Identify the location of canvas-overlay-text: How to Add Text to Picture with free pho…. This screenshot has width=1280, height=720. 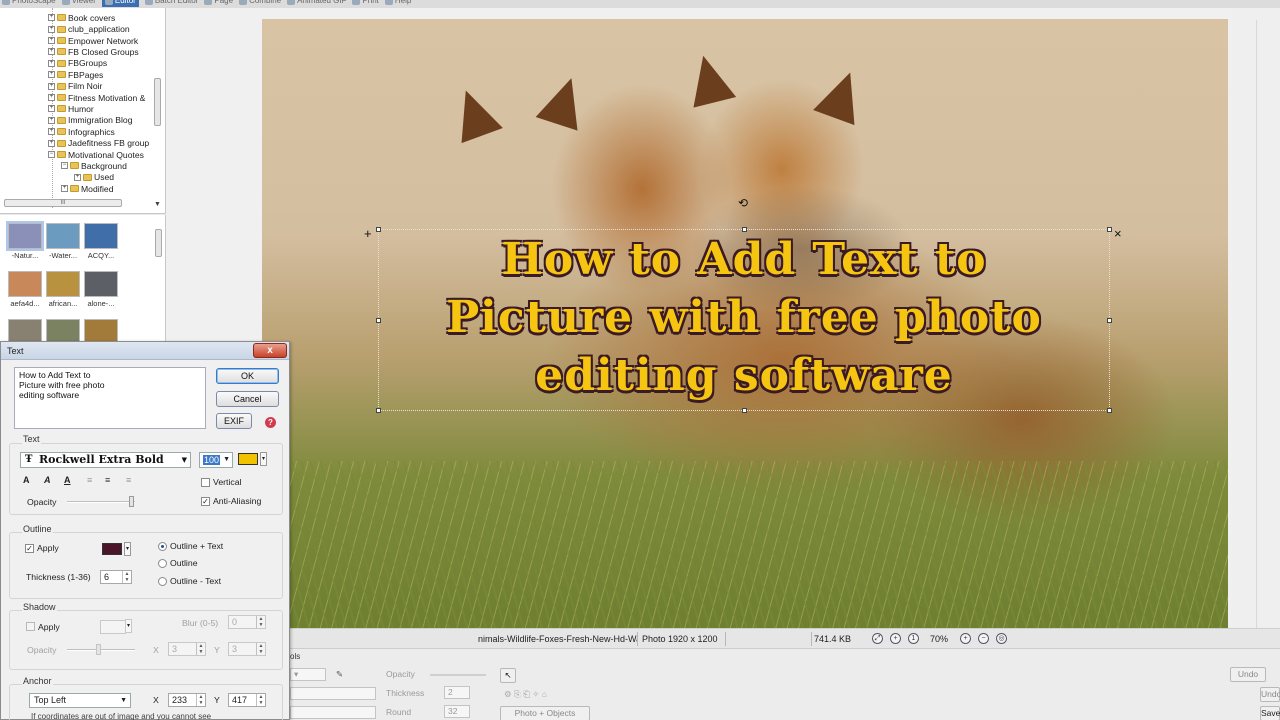
(744, 318).